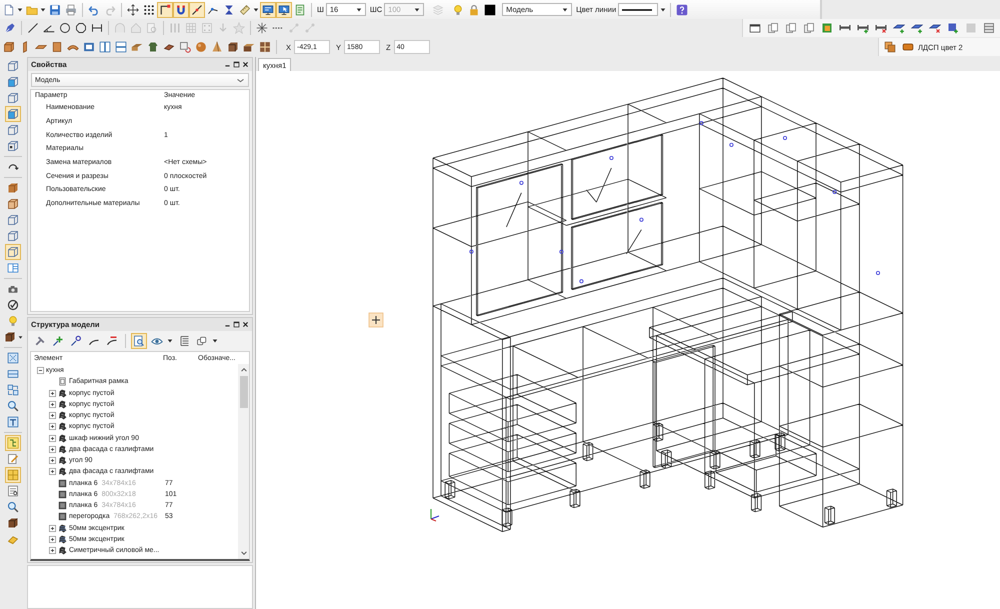  Describe the element at coordinates (133, 10) in the screenshot. I see `snap-grid-icon` at that location.